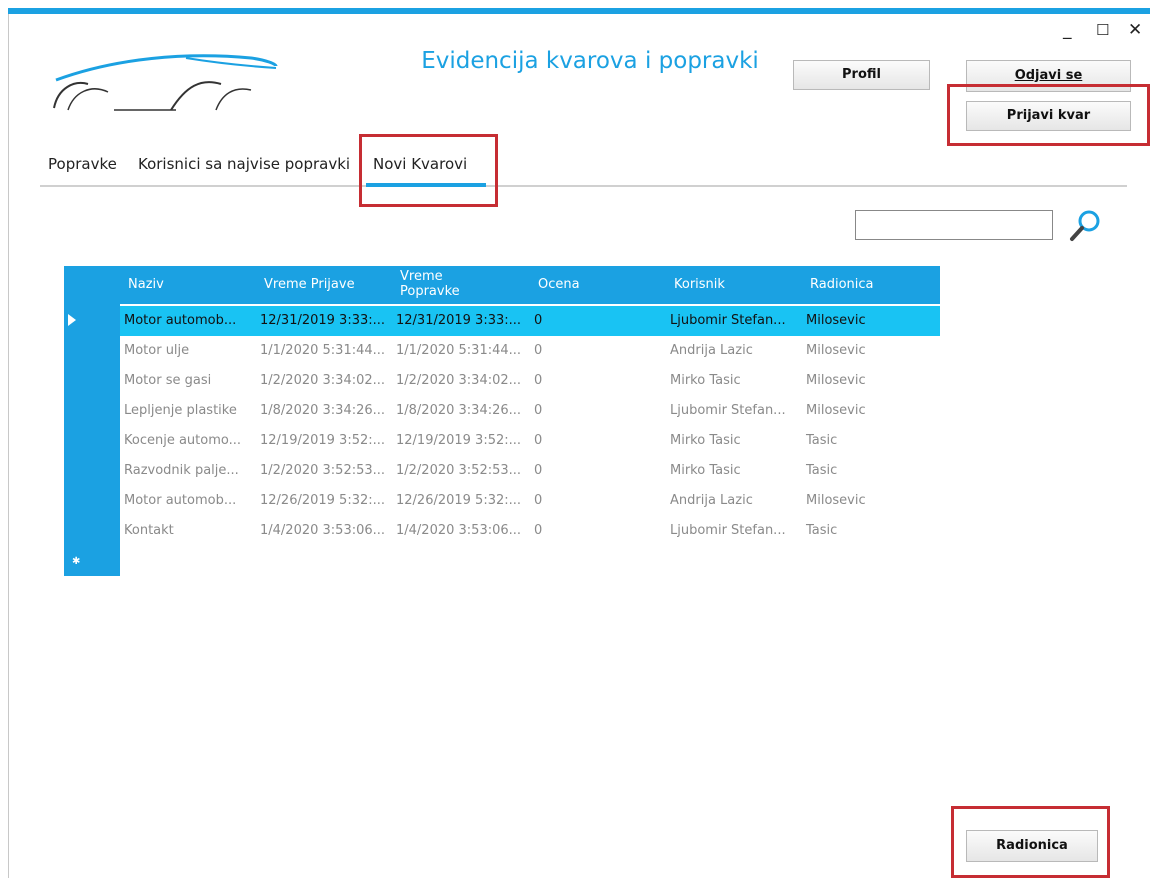 This screenshot has width=1150, height=878. Describe the element at coordinates (1048, 115) in the screenshot. I see `highlight-box-report-fault` at that location.